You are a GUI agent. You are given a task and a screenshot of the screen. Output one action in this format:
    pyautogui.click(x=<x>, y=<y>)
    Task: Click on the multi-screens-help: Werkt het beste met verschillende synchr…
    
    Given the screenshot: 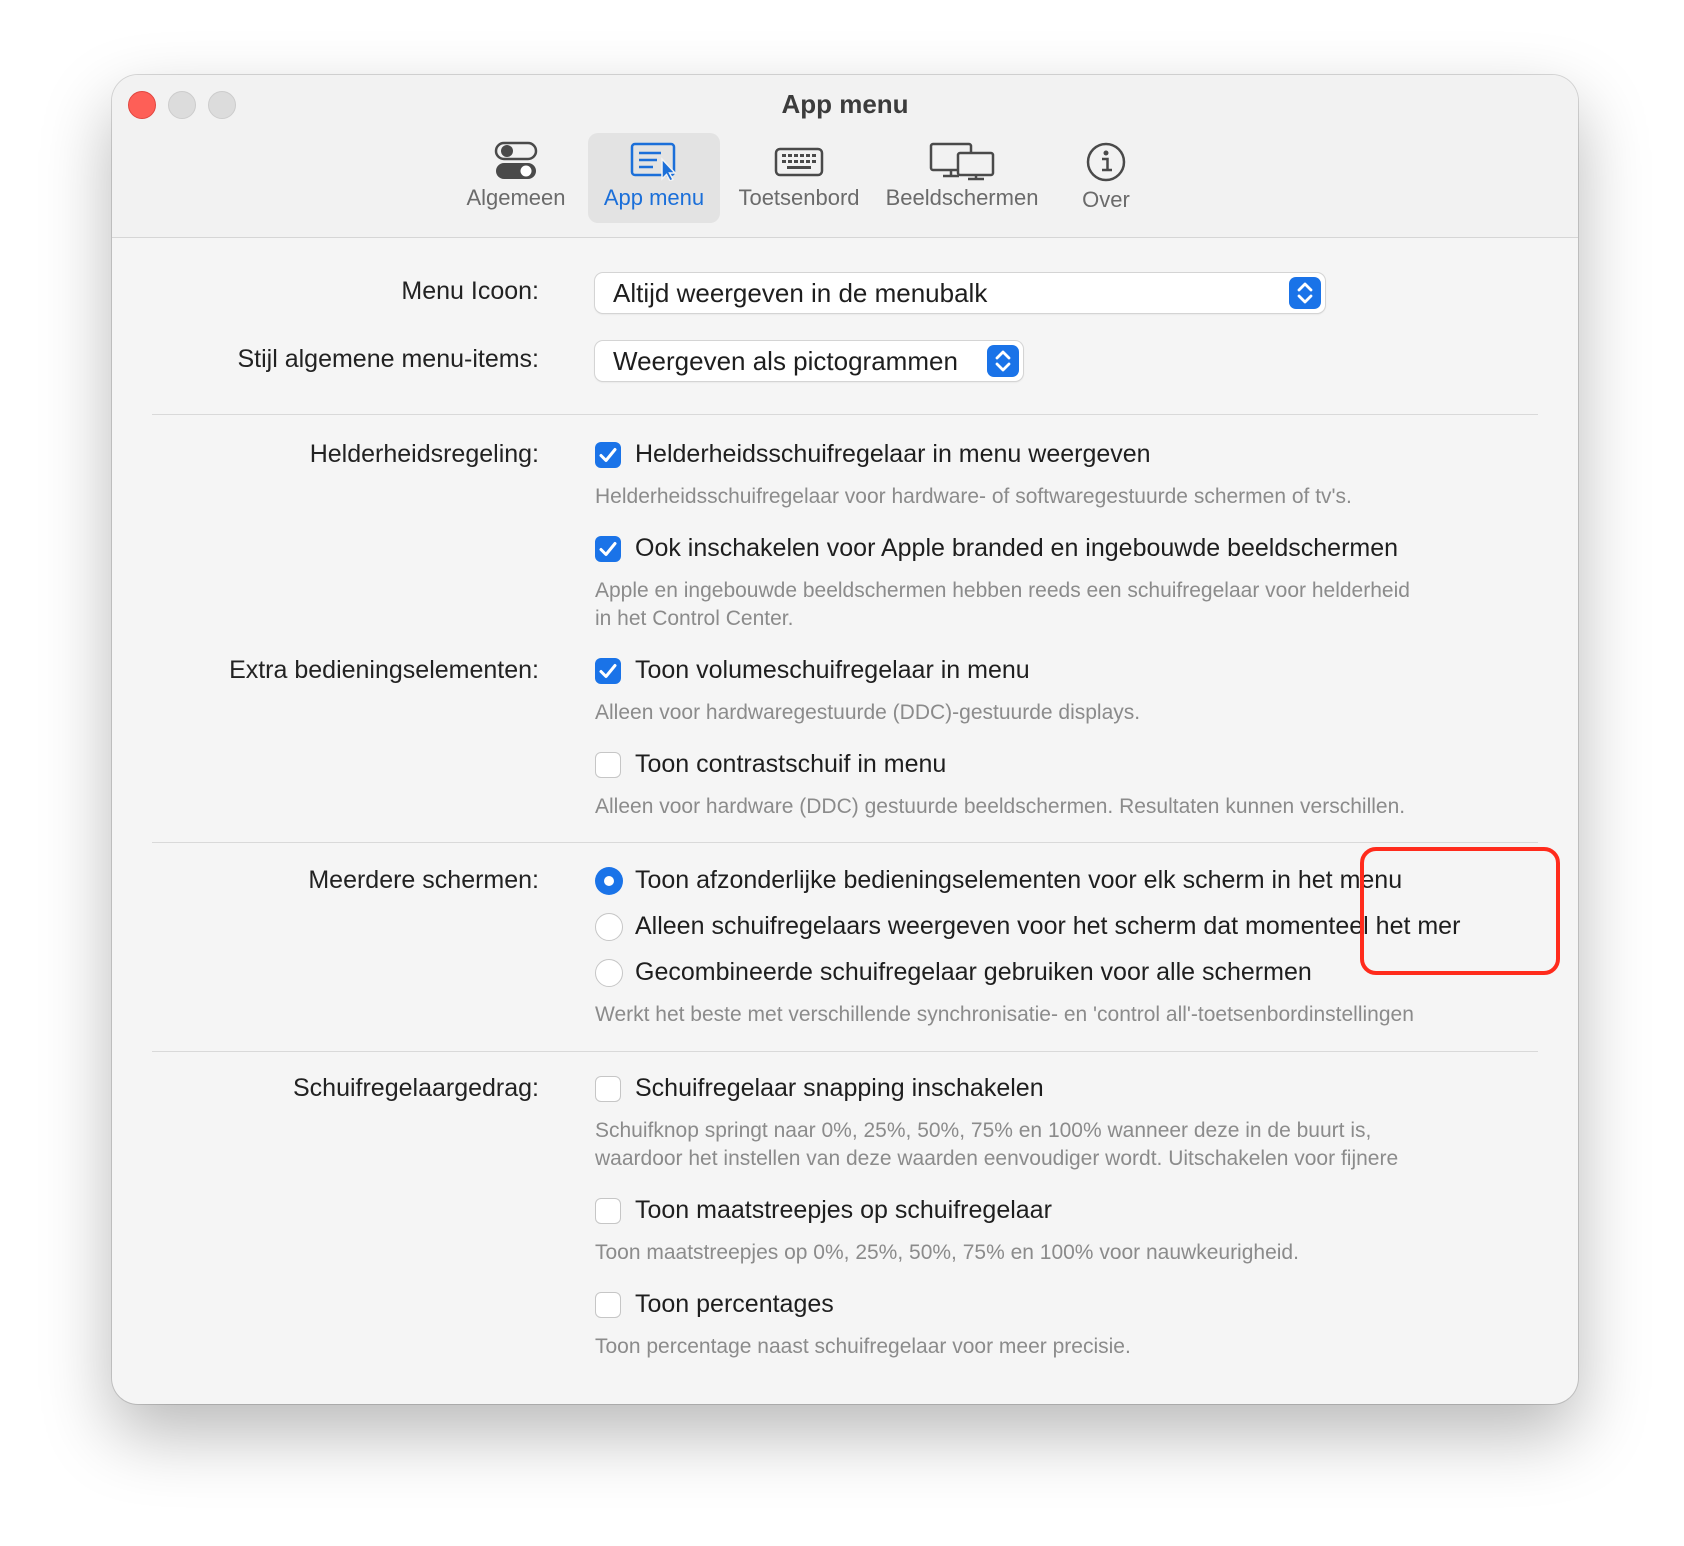 What is the action you would take?
    pyautogui.click(x=1004, y=1014)
    